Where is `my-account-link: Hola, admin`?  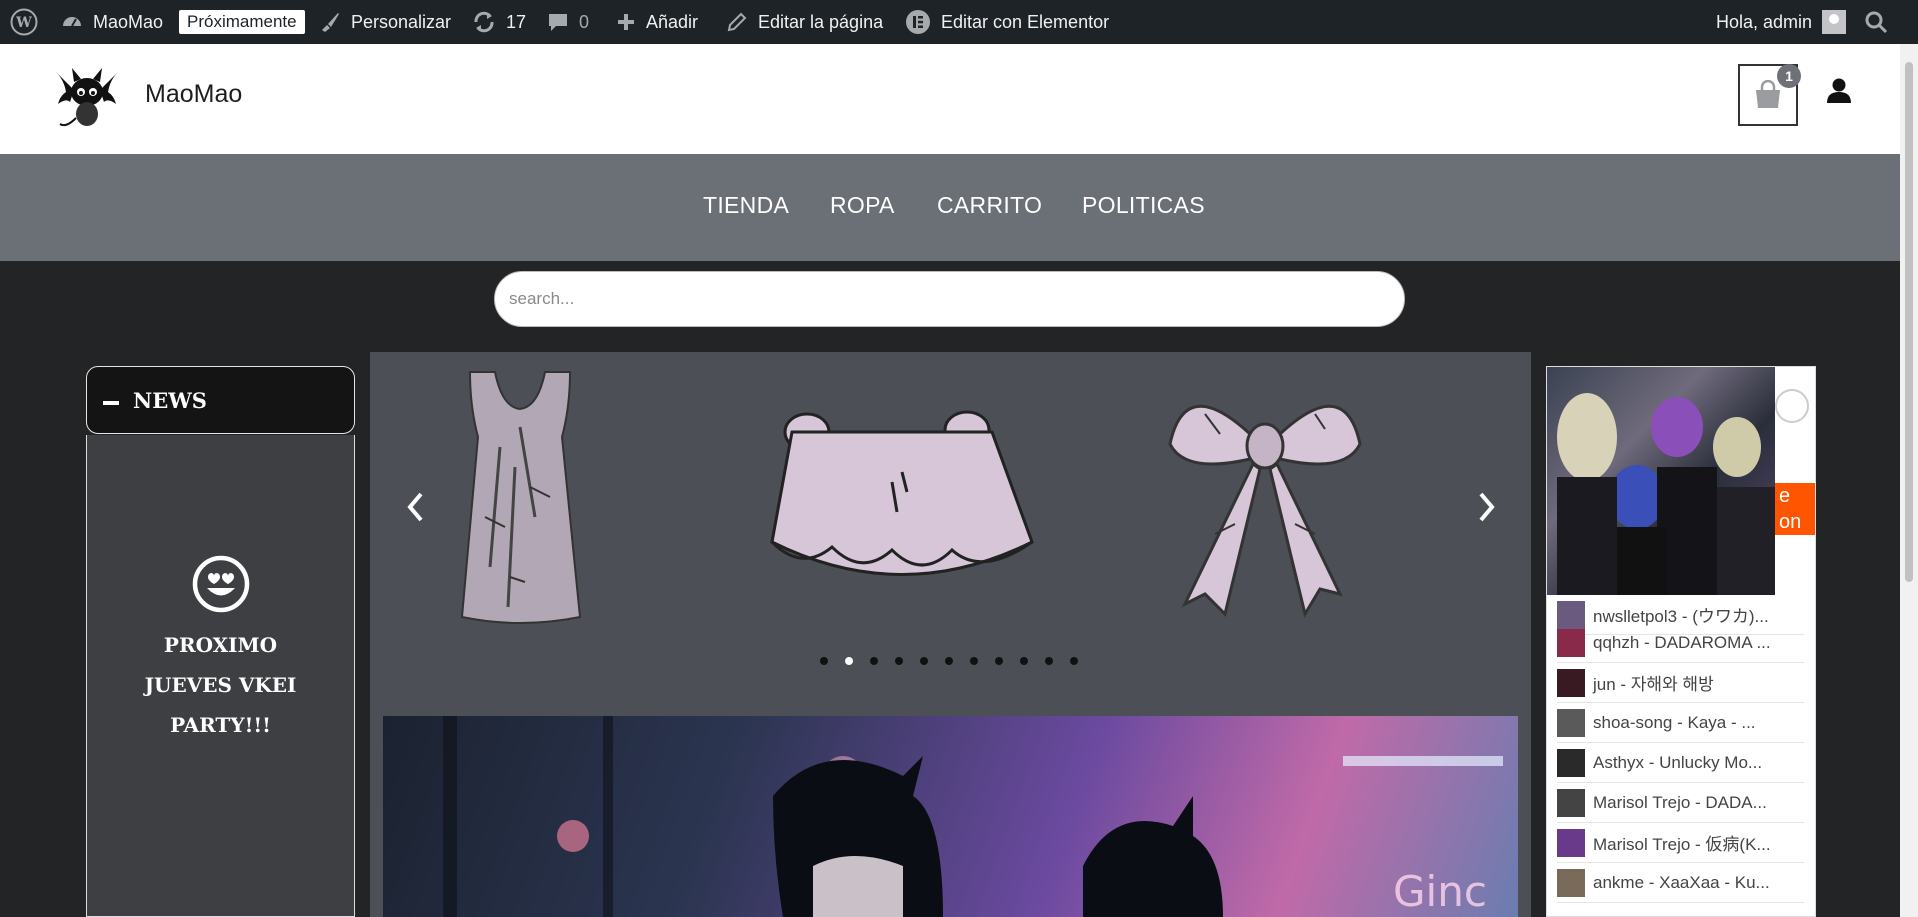 my-account-link: Hola, admin is located at coordinates (1781, 22).